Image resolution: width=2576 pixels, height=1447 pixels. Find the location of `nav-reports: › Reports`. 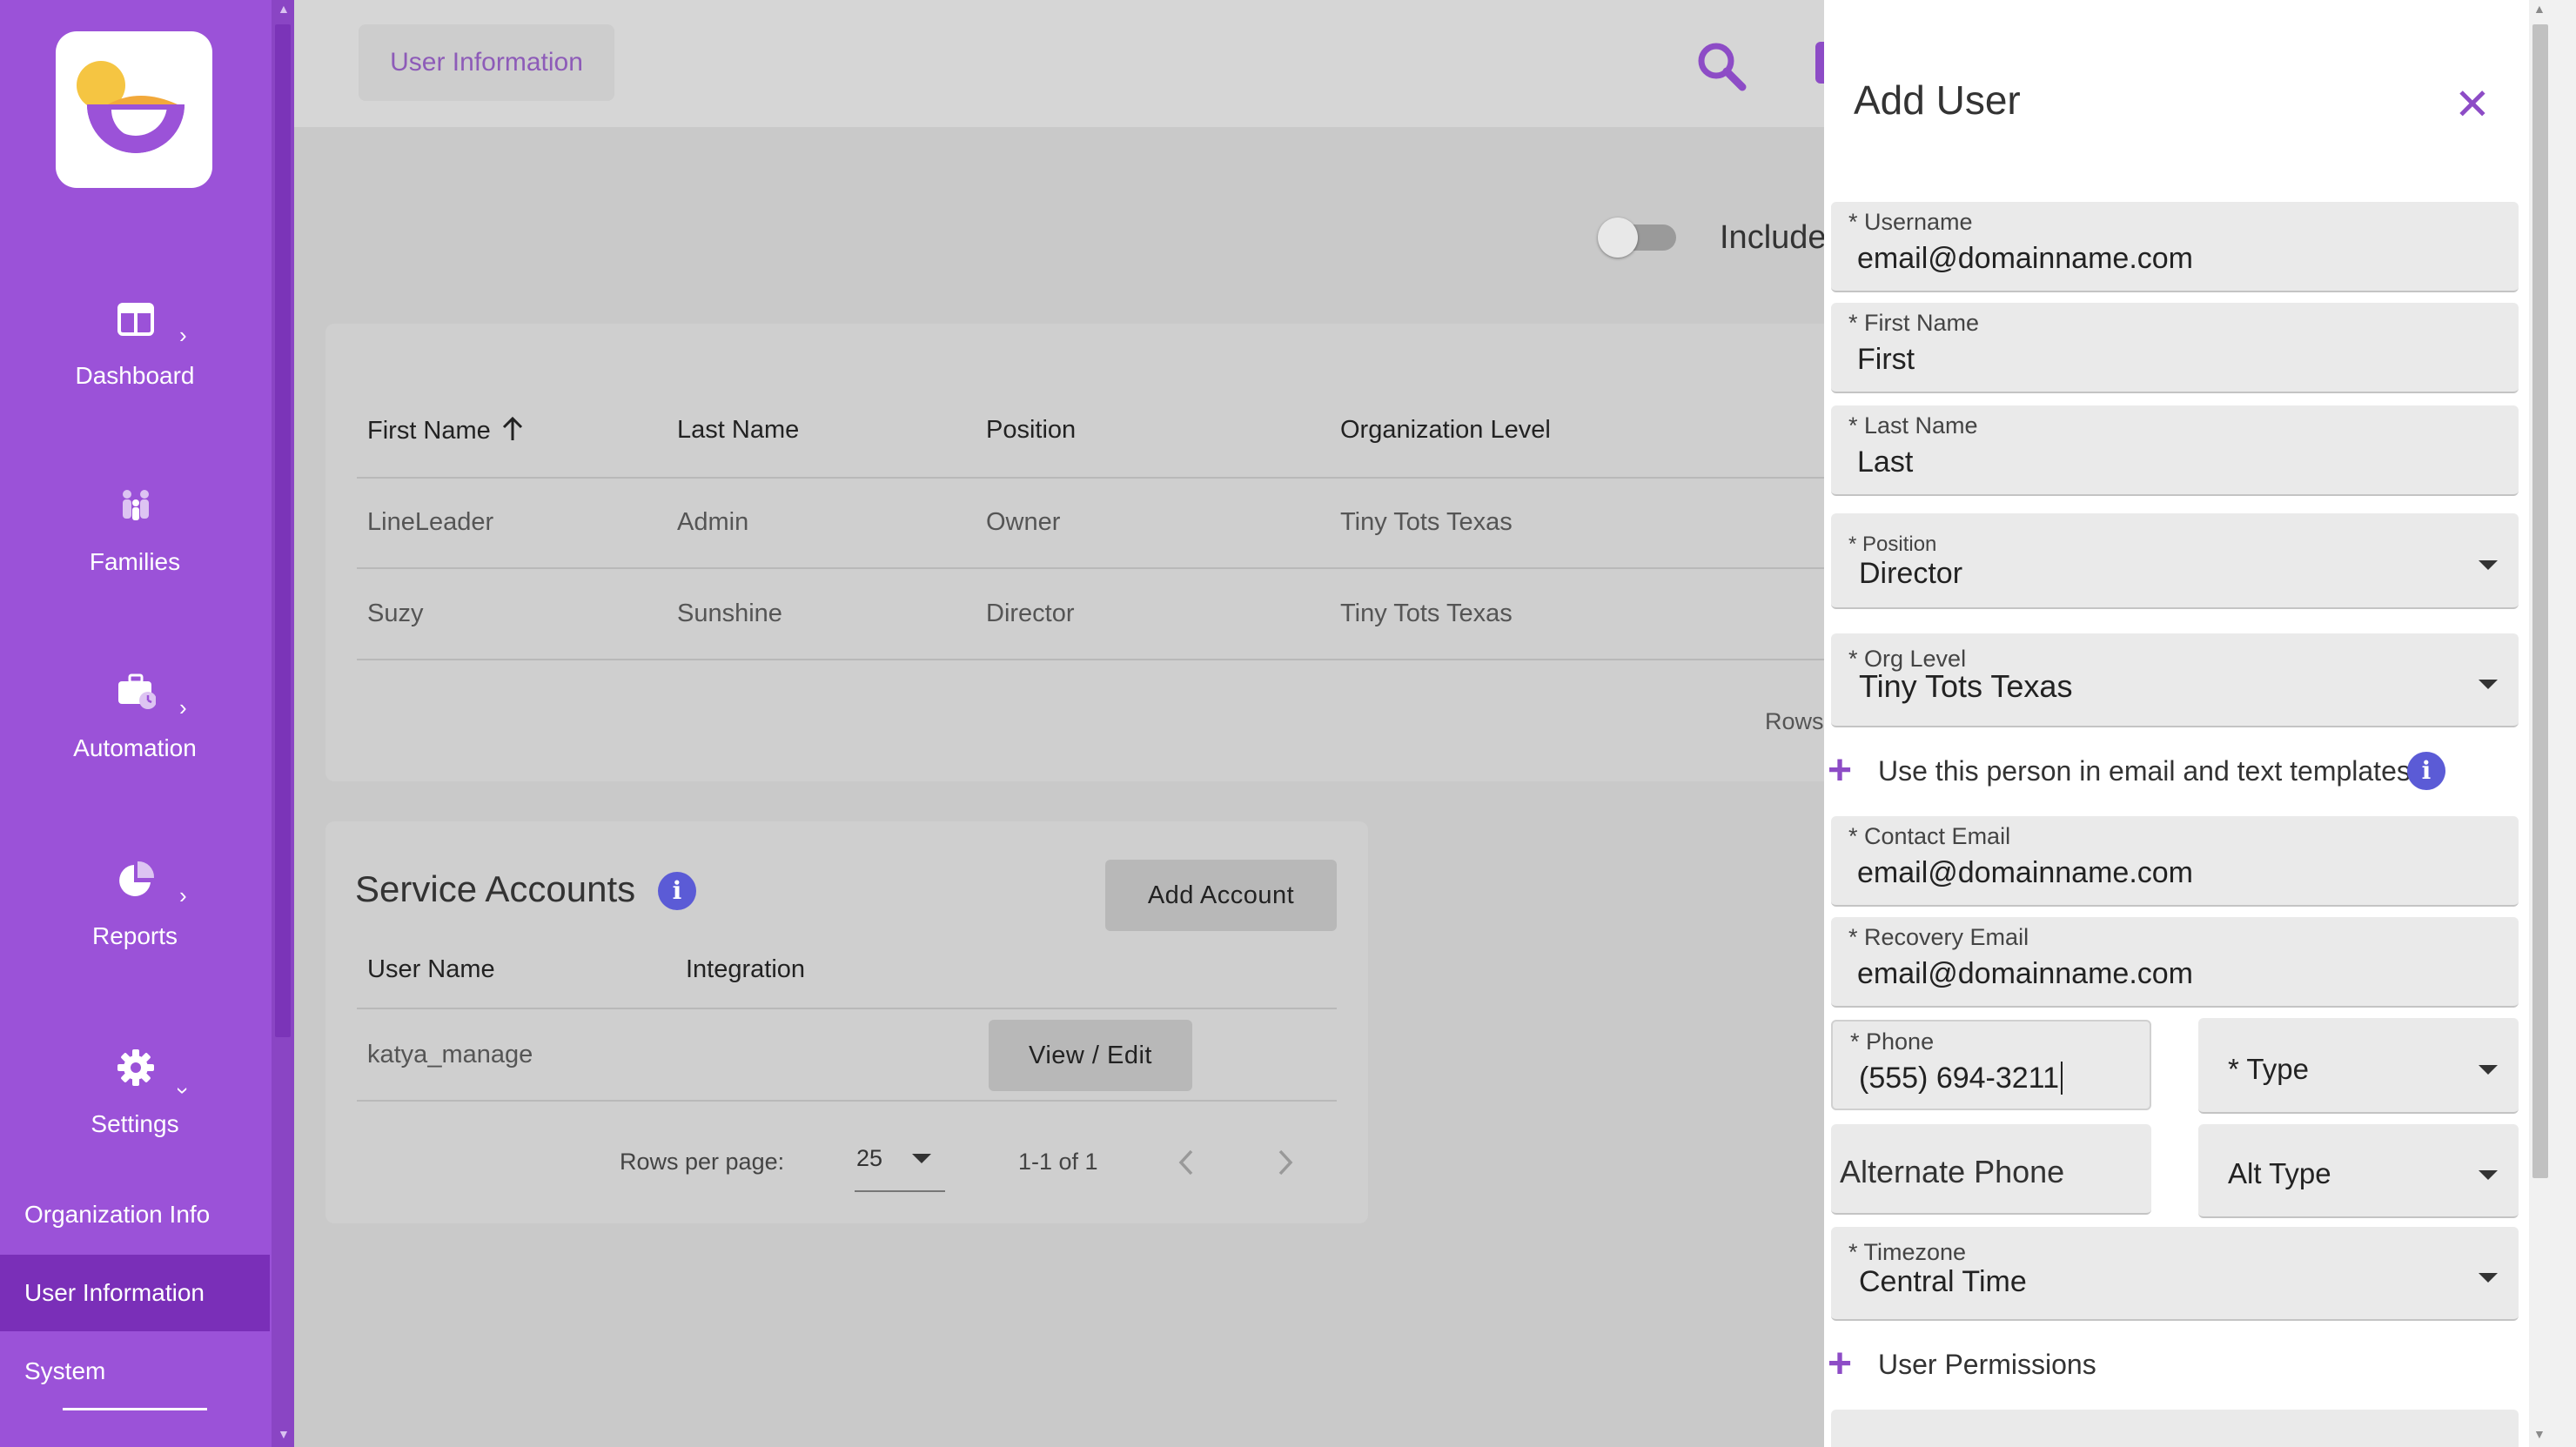

nav-reports: › Reports is located at coordinates (135, 925).